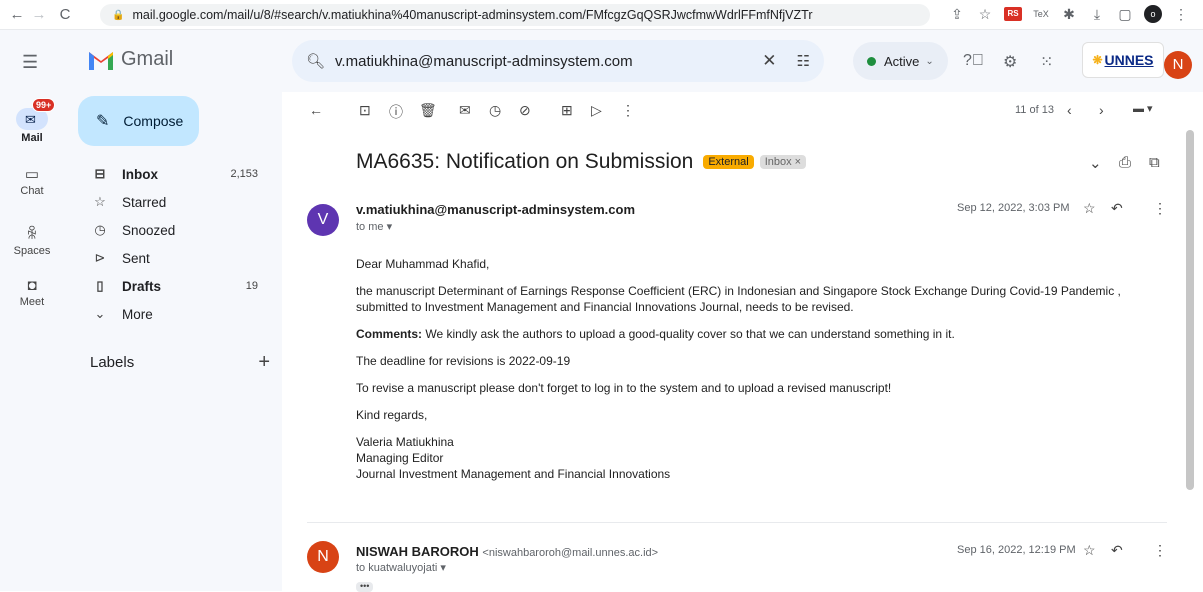 The image size is (1203, 592). Describe the element at coordinates (1153, 14) in the screenshot. I see `browser-profile-icon: o` at that location.